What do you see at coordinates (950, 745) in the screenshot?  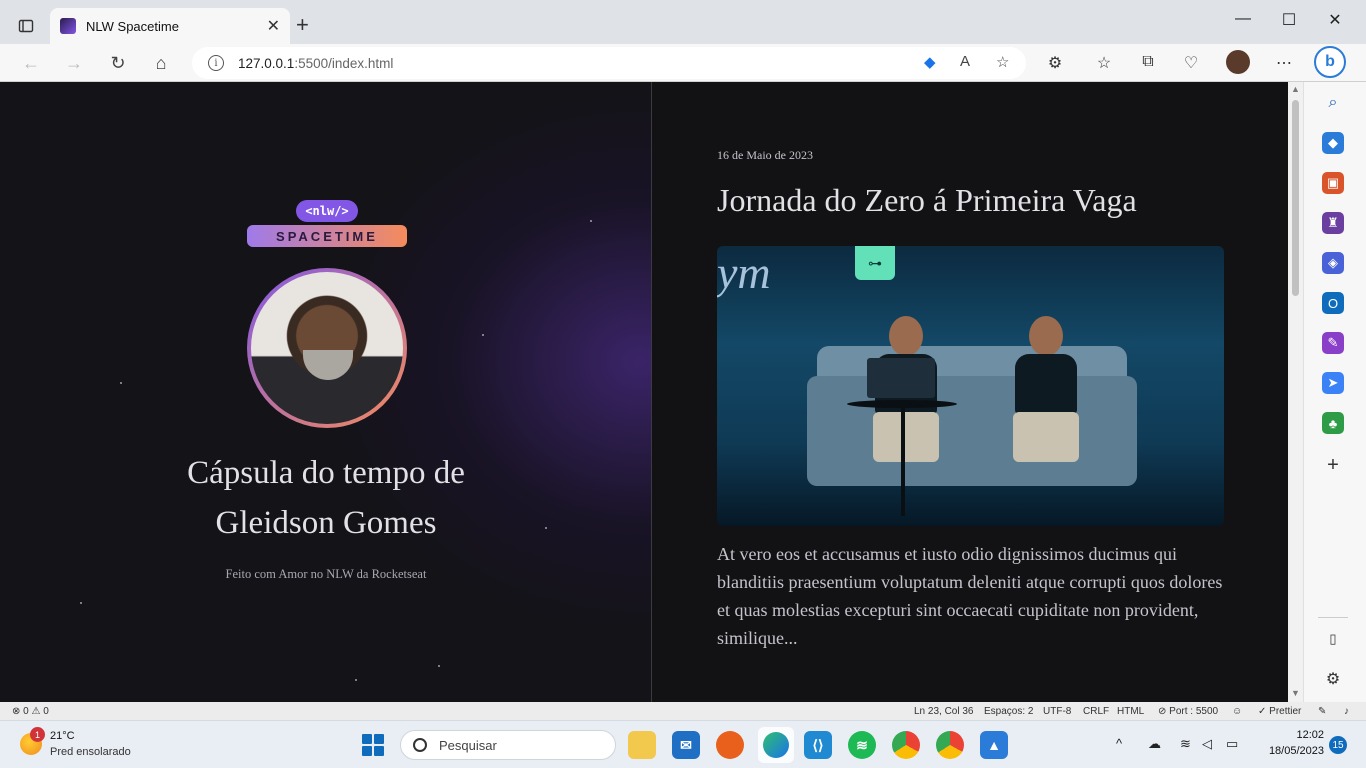 I see `chrome-icon` at bounding box center [950, 745].